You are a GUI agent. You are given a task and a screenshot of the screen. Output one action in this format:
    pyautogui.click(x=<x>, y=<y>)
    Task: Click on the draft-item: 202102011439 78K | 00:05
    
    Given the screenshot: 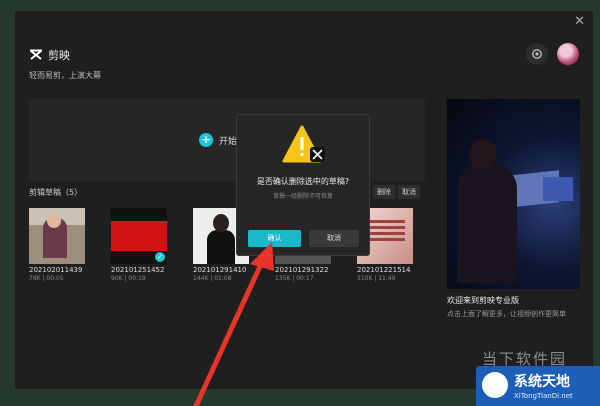 What is the action you would take?
    pyautogui.click(x=57, y=245)
    